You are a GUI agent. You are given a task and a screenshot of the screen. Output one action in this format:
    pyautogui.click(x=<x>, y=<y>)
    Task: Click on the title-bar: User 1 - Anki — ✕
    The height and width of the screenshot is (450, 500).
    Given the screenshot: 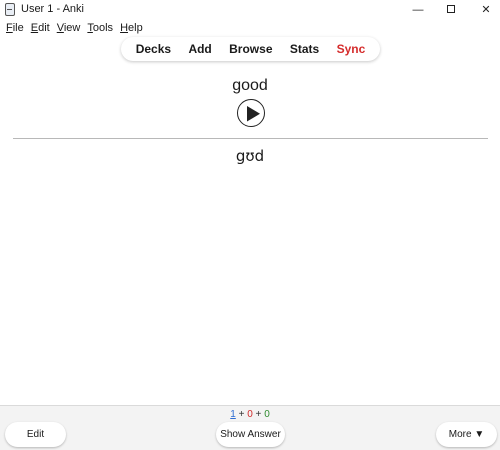 What is the action you would take?
    pyautogui.click(x=250, y=10)
    